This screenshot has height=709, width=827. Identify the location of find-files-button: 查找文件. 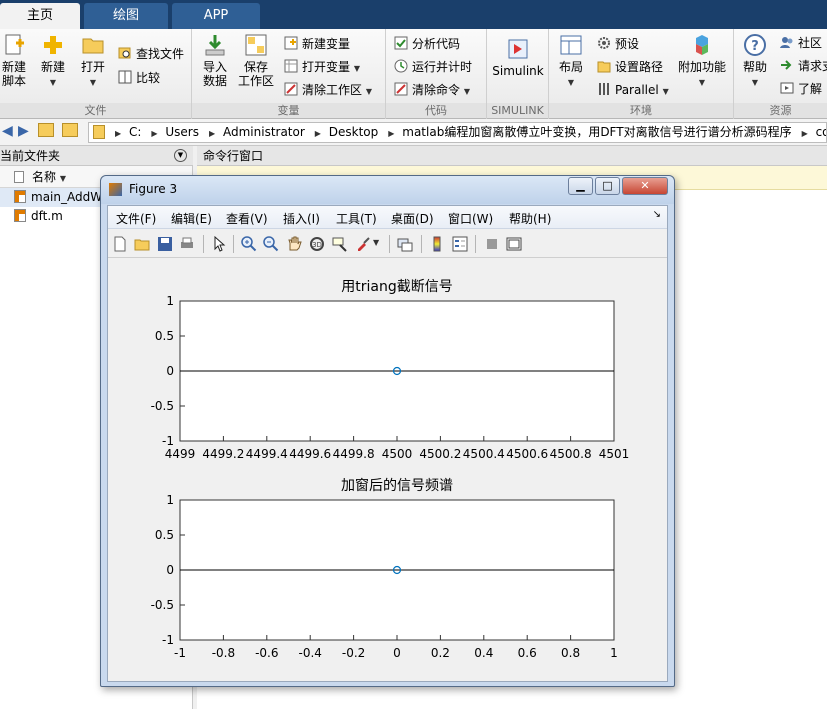
(151, 54).